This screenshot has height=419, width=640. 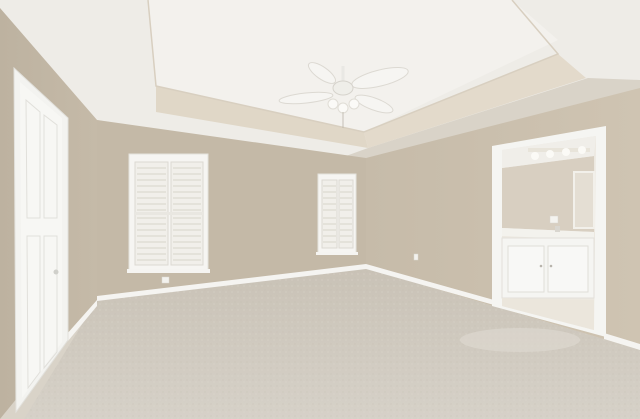 What do you see at coordinates (56, 272) in the screenshot?
I see `closet-door-knob` at bounding box center [56, 272].